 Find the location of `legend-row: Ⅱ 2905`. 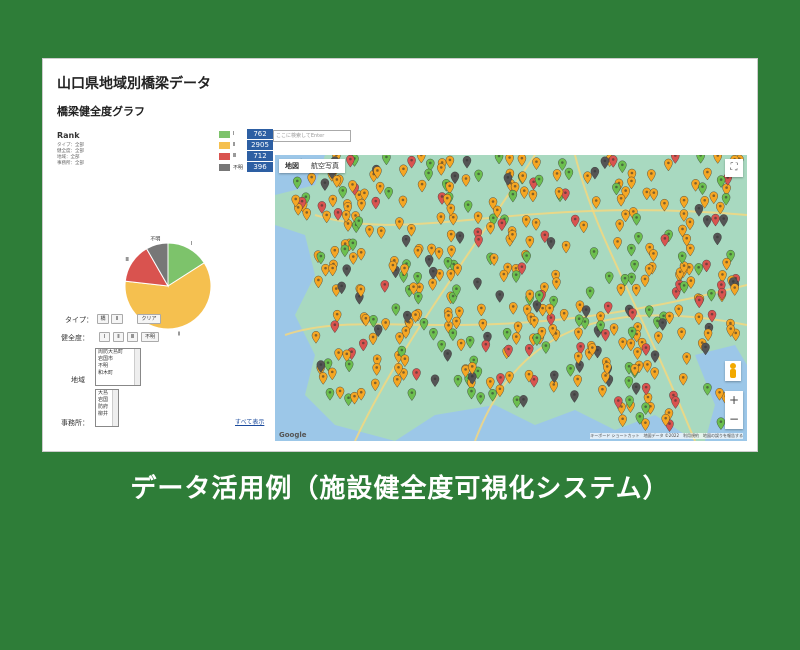

legend-row: Ⅱ 2905 is located at coordinates (246, 145).